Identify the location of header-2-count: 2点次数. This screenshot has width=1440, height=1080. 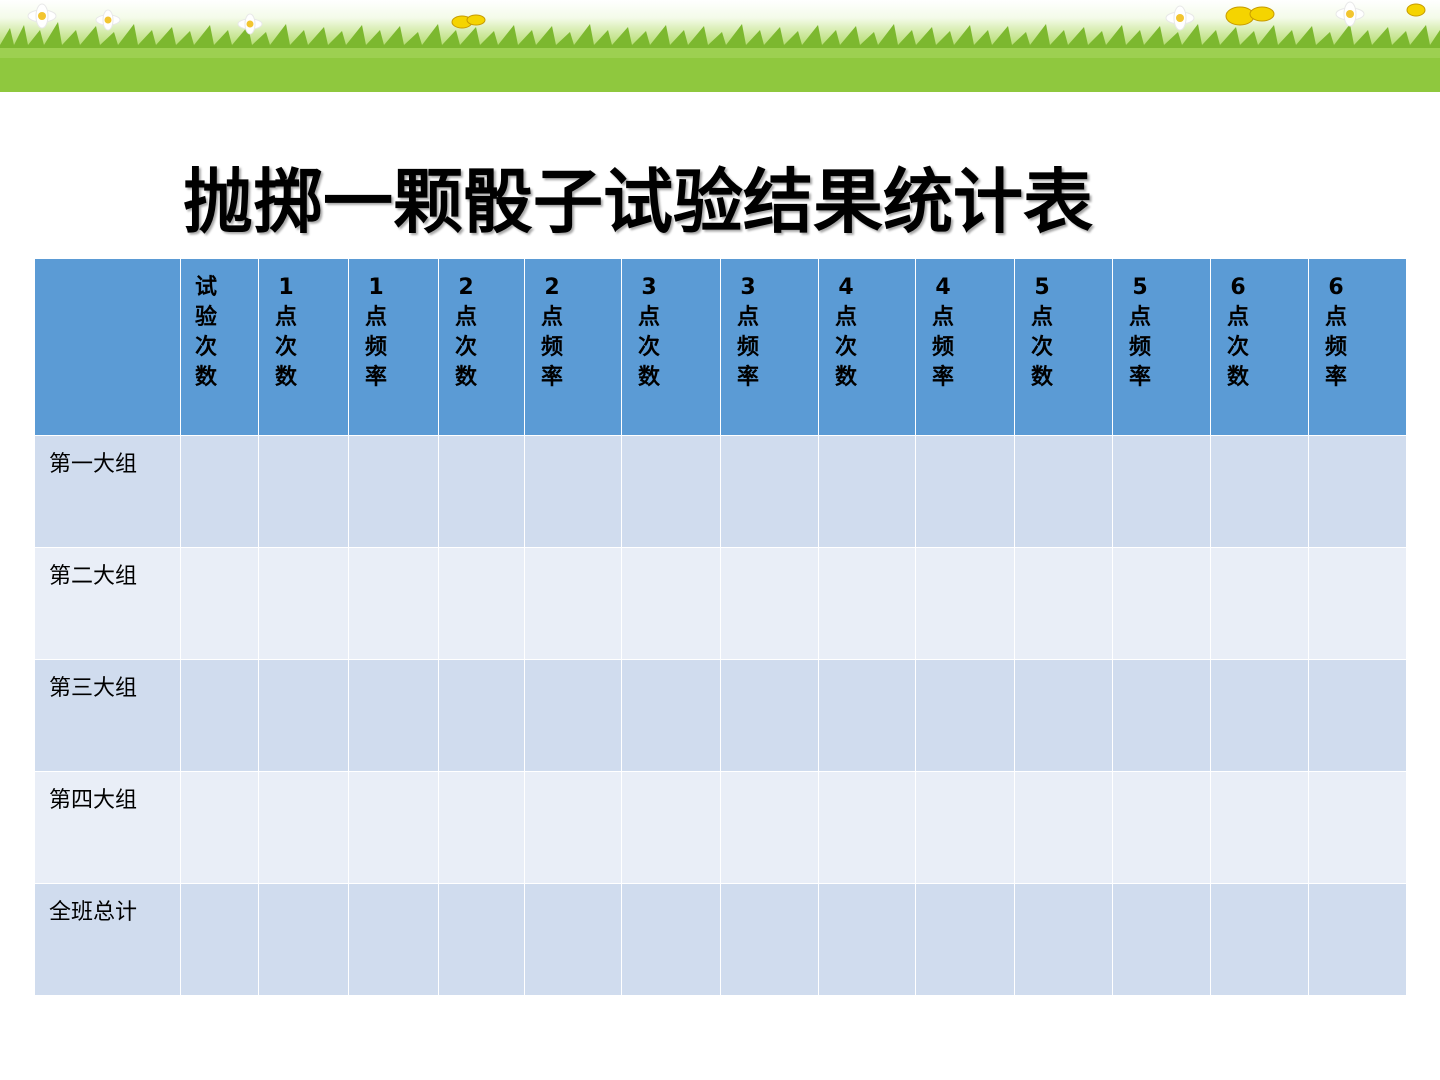
(481, 347).